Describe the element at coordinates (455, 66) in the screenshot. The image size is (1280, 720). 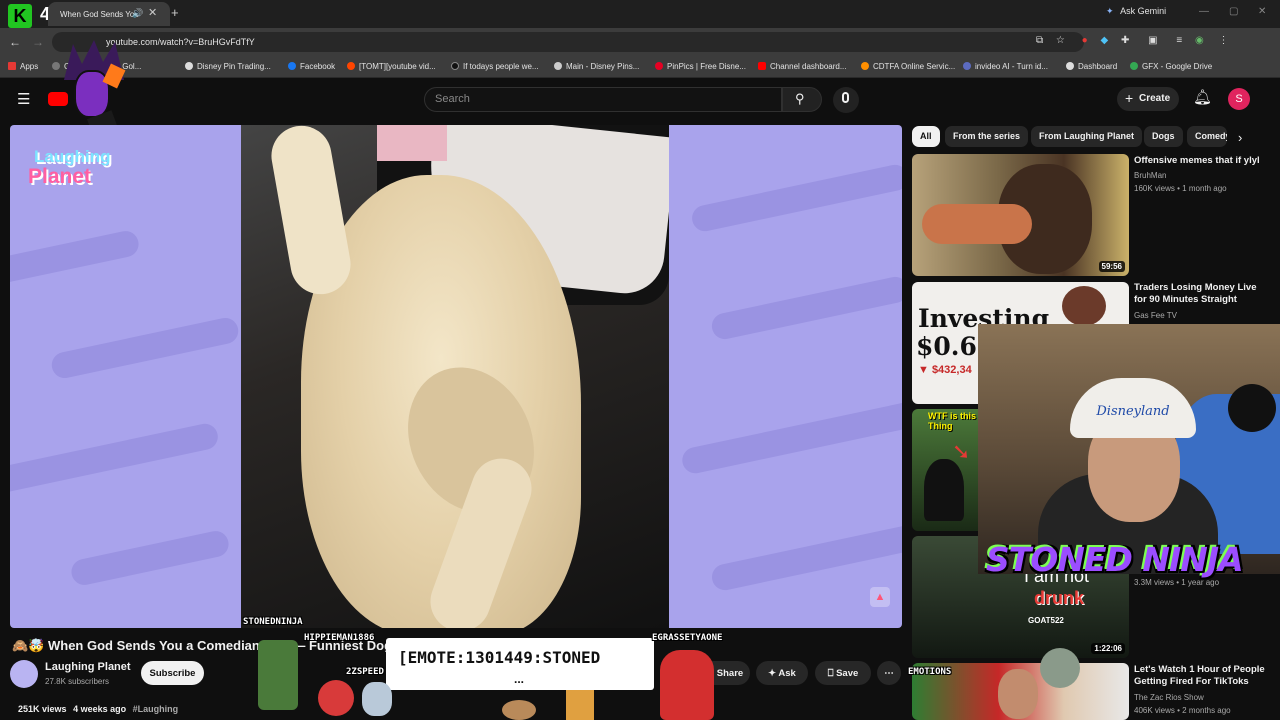
I see `tiktok-icon` at that location.